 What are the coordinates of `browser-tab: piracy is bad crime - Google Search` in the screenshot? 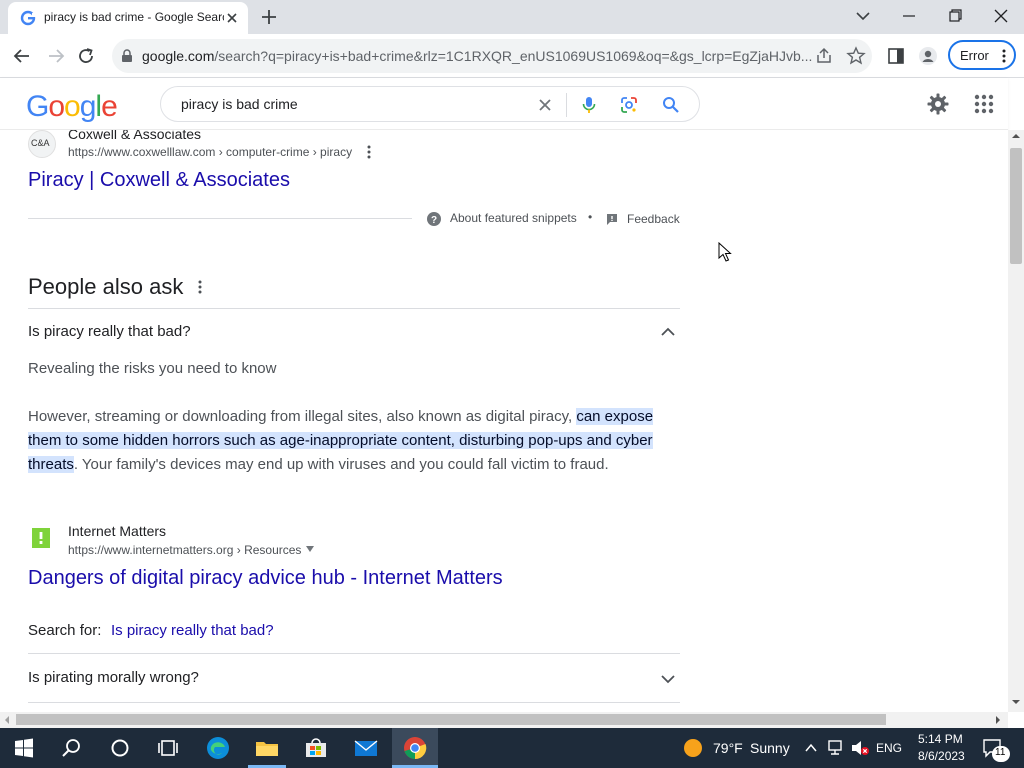 It's located at (128, 18).